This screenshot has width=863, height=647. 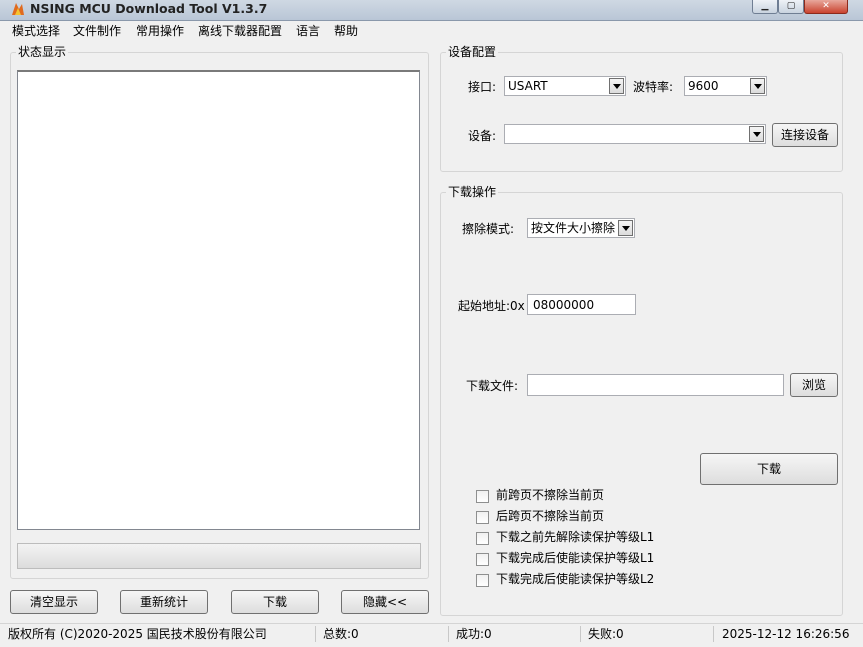 What do you see at coordinates (528, 86) in the screenshot?
I see `port-value: USART` at bounding box center [528, 86].